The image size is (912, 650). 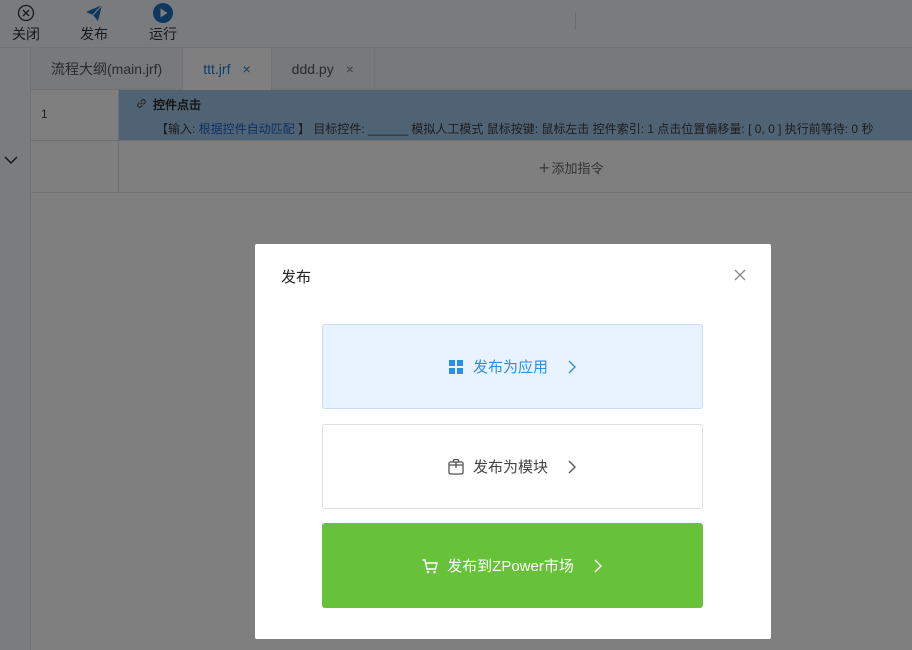 I want to click on dialog-title: 发布, so click(x=296, y=277).